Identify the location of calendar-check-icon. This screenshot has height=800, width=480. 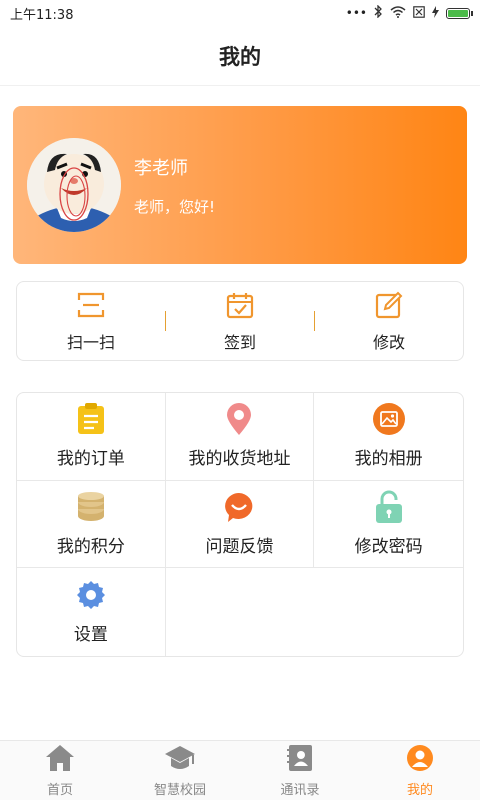
(240, 305).